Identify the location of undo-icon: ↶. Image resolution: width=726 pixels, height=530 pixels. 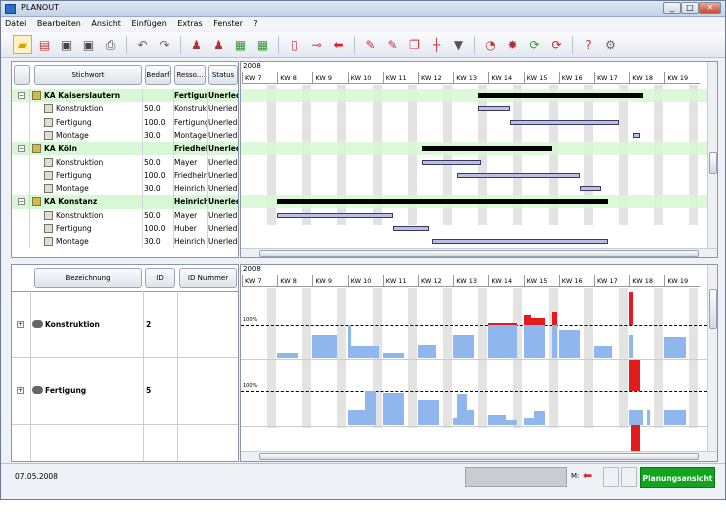
(142, 44).